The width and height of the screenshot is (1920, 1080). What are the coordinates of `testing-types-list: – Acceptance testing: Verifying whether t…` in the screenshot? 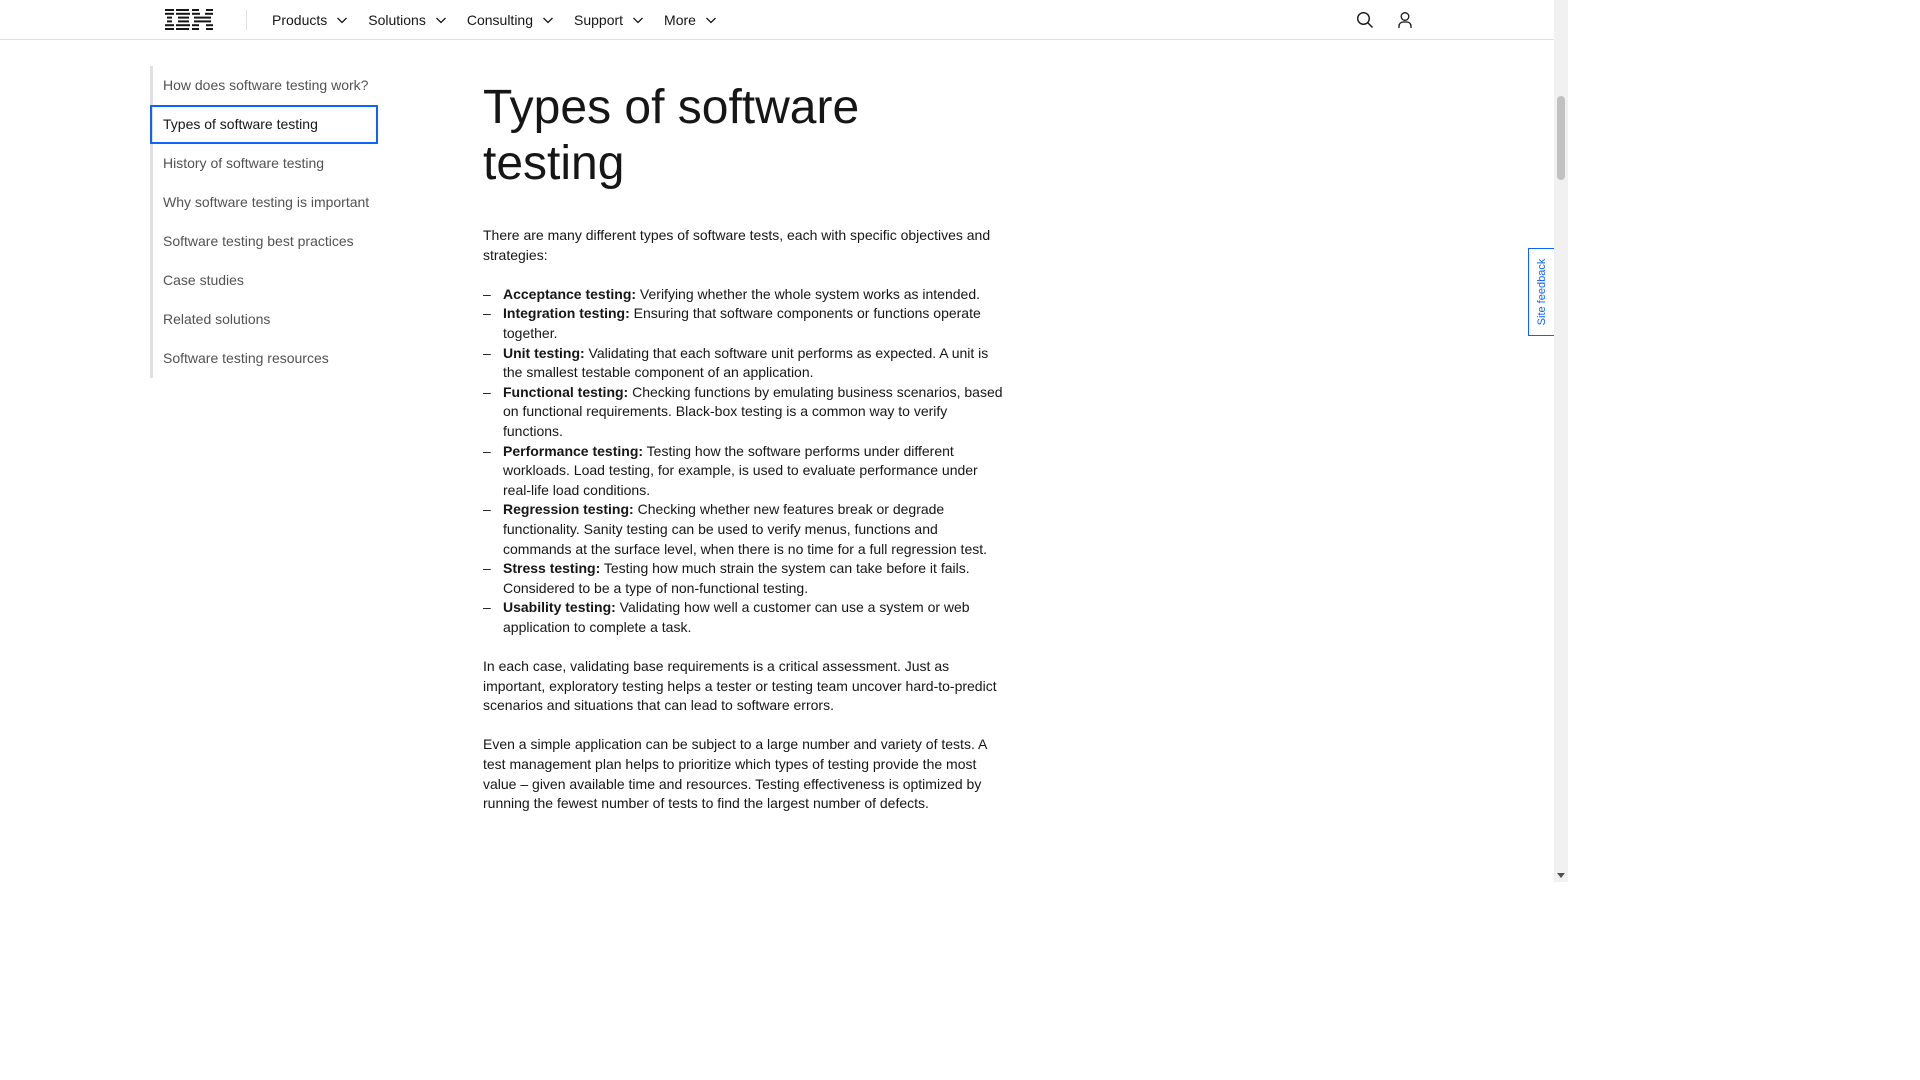 It's located at (745, 461).